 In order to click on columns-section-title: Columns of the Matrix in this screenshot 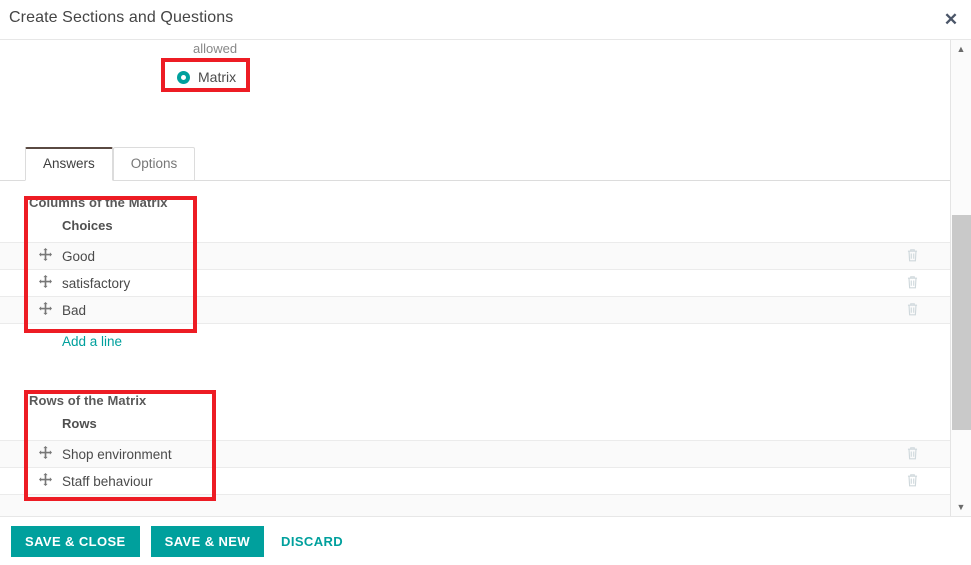, I will do `click(98, 202)`.